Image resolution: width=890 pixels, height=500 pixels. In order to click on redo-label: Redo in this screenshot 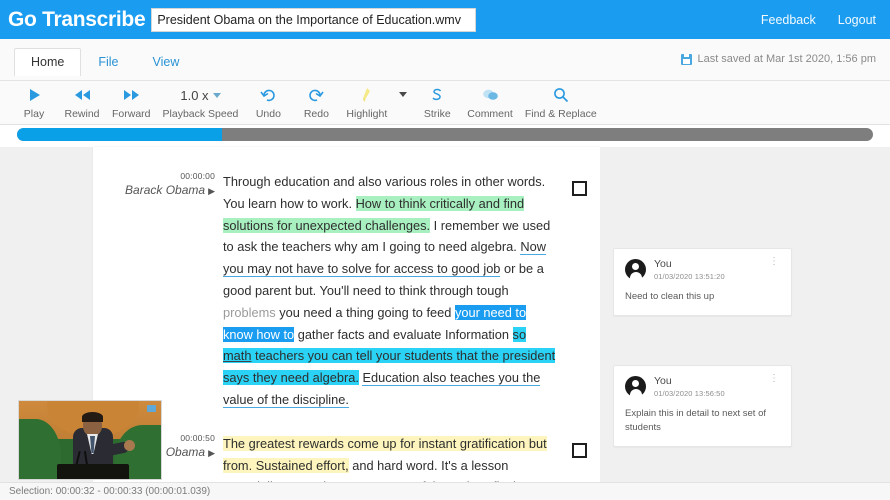, I will do `click(316, 114)`.